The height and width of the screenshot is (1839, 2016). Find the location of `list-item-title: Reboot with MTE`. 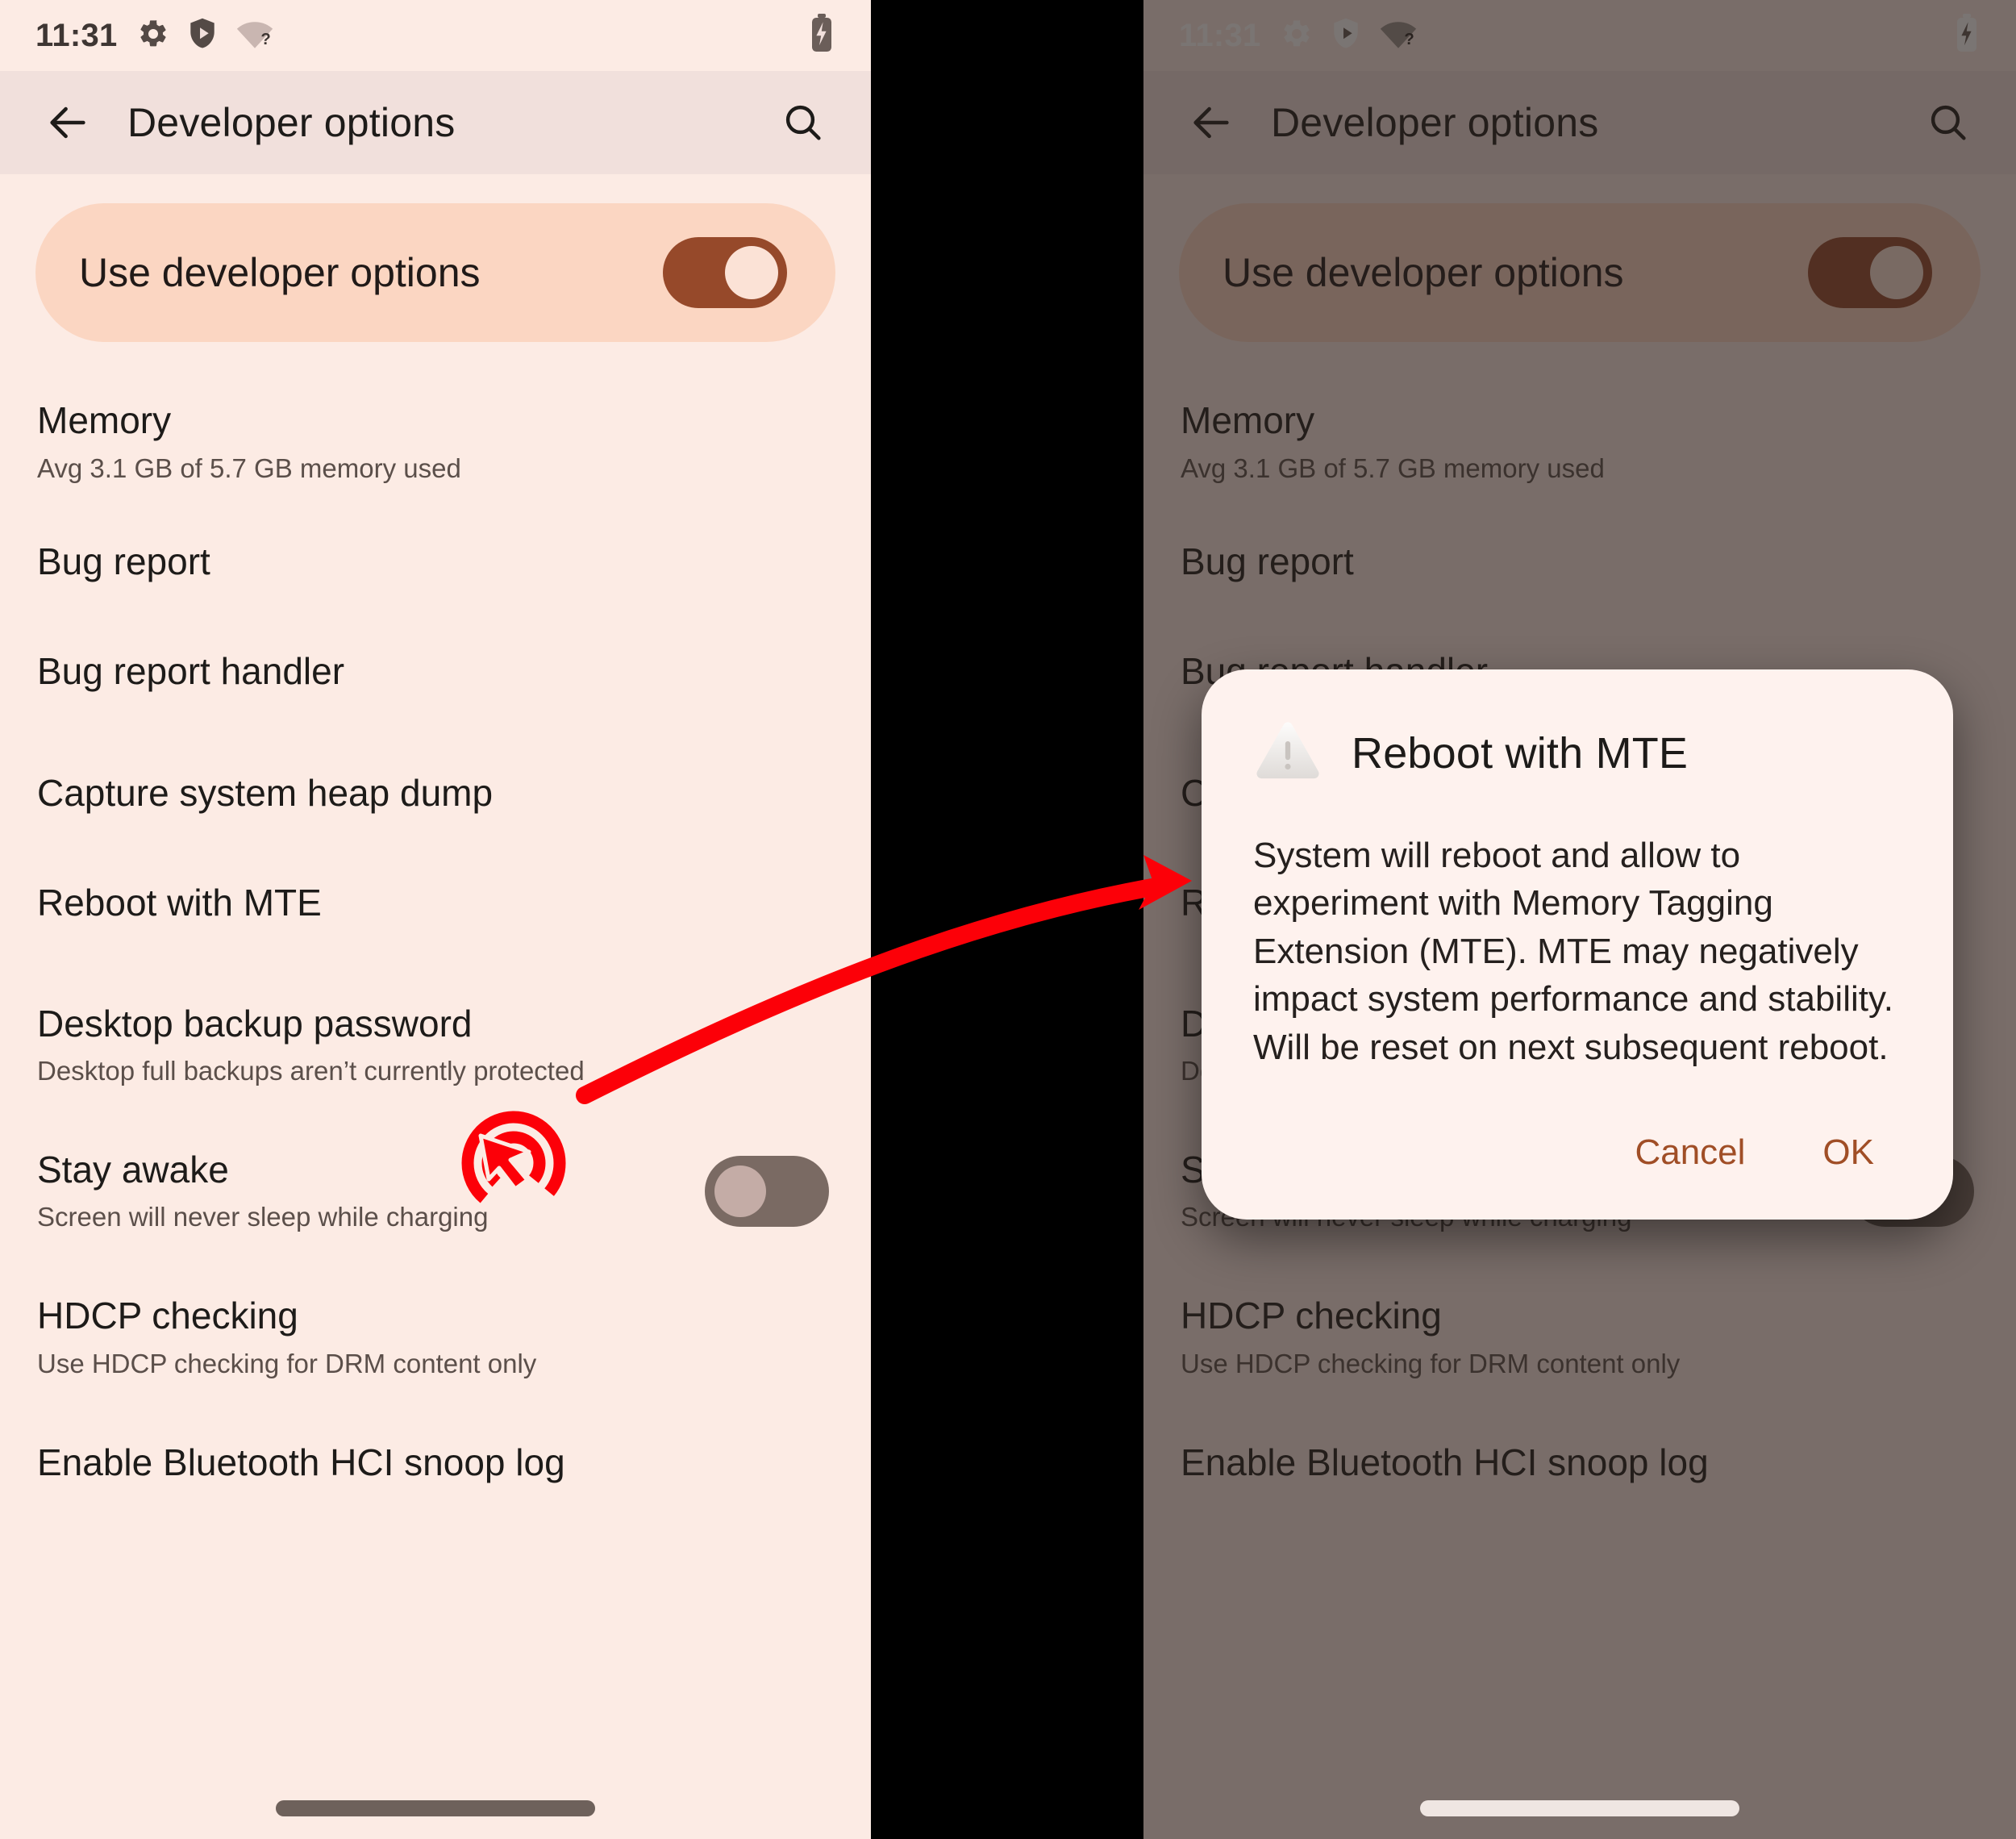

list-item-title: Reboot with MTE is located at coordinates (179, 903).